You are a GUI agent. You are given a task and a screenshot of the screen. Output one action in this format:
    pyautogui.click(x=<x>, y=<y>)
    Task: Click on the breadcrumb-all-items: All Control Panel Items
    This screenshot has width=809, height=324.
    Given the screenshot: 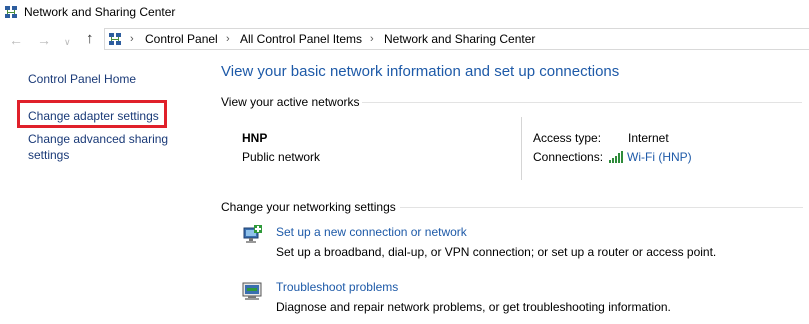 What is the action you would take?
    pyautogui.click(x=301, y=39)
    